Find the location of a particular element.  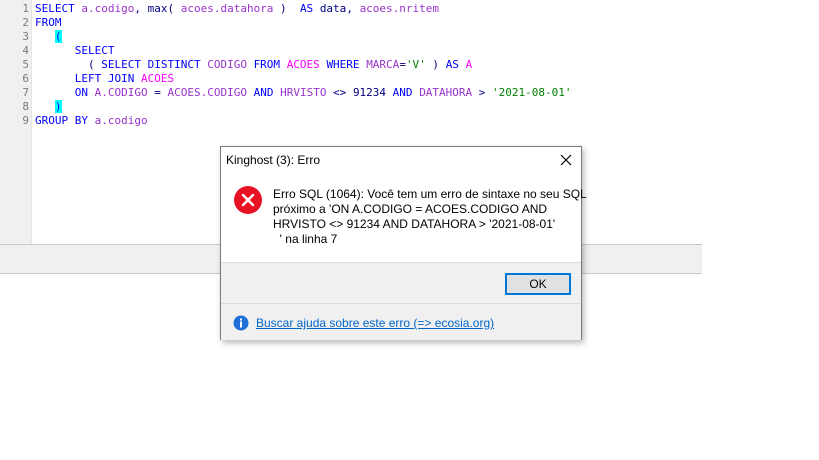

code-token: 'V' is located at coordinates (415, 64).